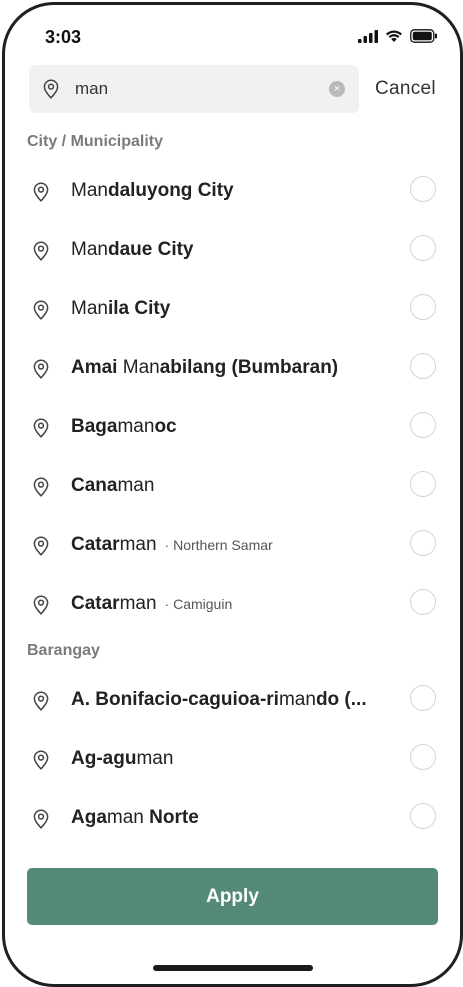 This screenshot has width=463, height=987. I want to click on item-sublabel: · Northern Samar, so click(218, 545).